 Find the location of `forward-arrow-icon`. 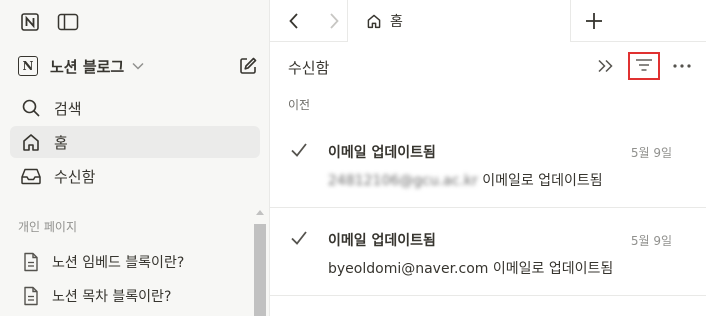

forward-arrow-icon is located at coordinates (334, 21).